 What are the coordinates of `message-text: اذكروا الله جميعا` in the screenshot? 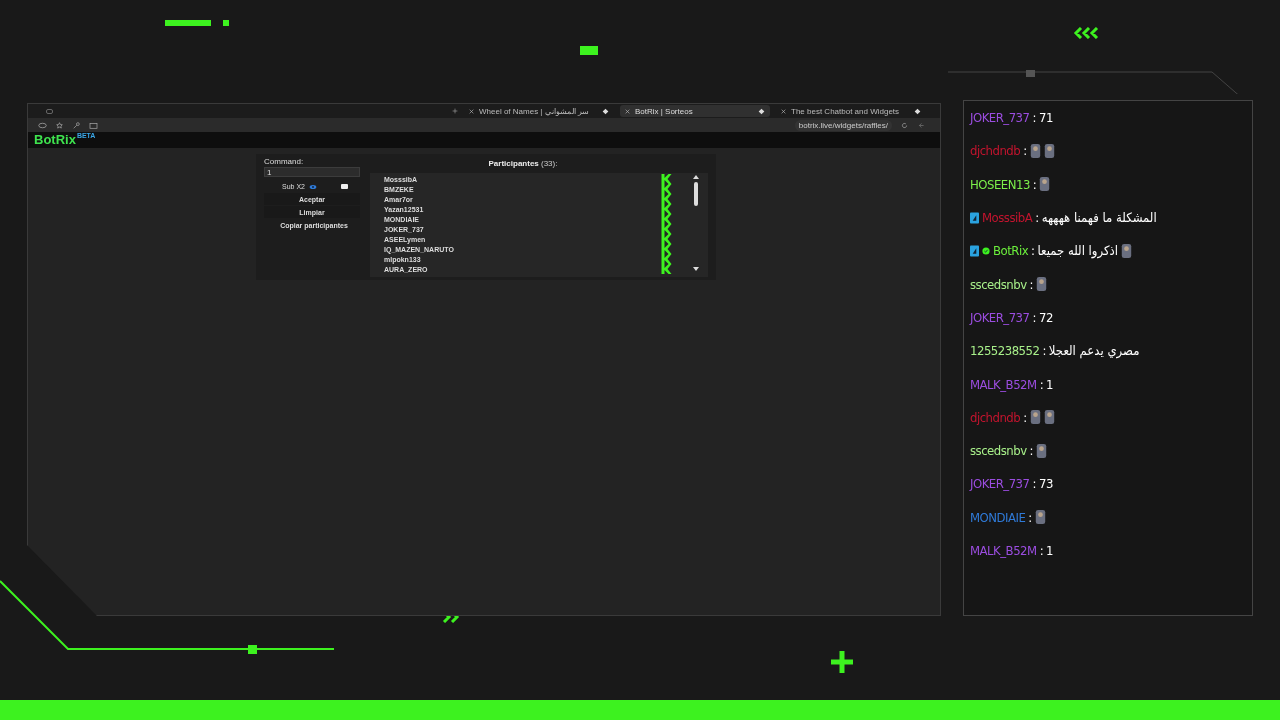 It's located at (1077, 251).